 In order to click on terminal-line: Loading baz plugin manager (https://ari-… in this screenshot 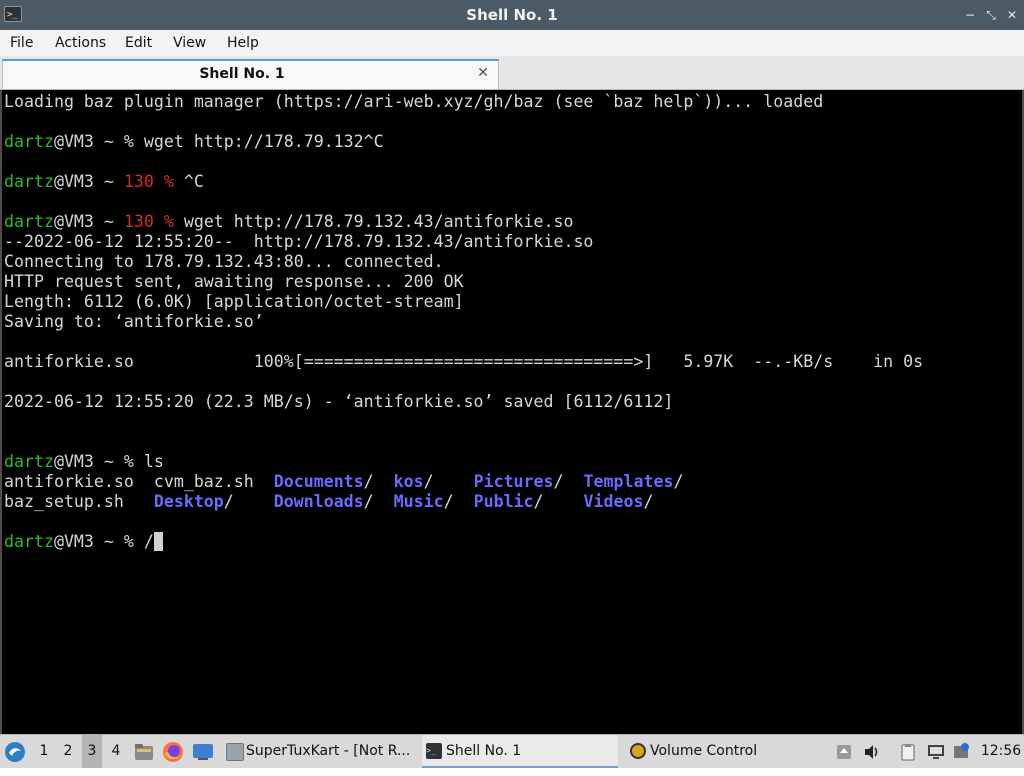, I will do `click(413, 102)`.